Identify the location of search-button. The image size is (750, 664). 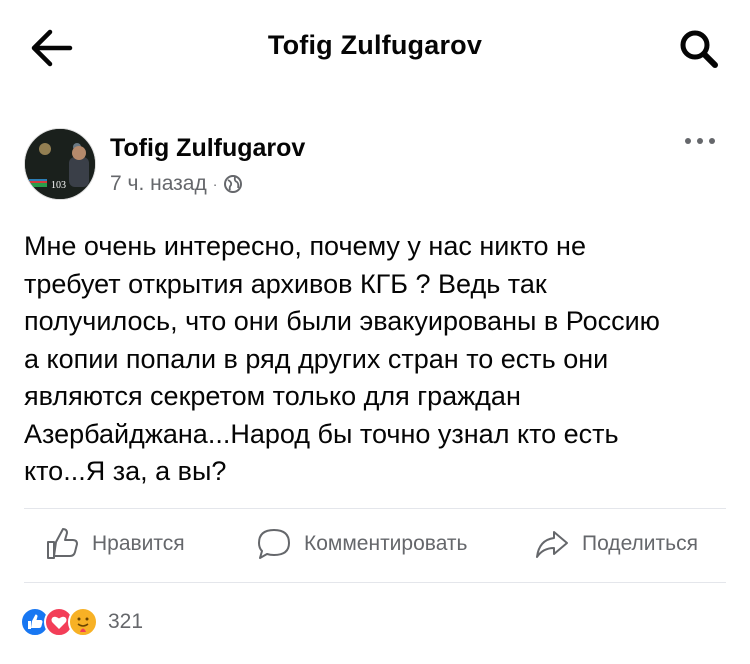
(699, 49).